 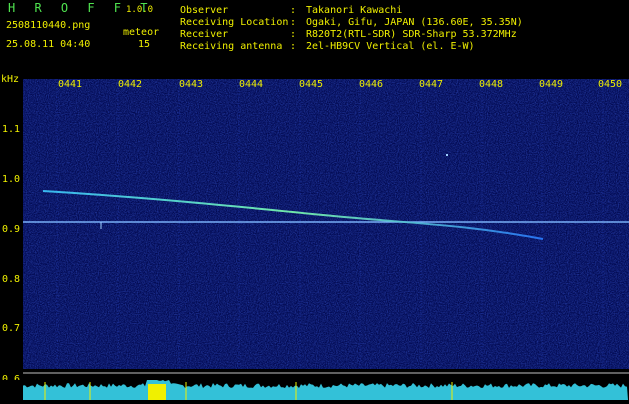 I want to click on time-tick-label: 0447, so click(x=431, y=84).